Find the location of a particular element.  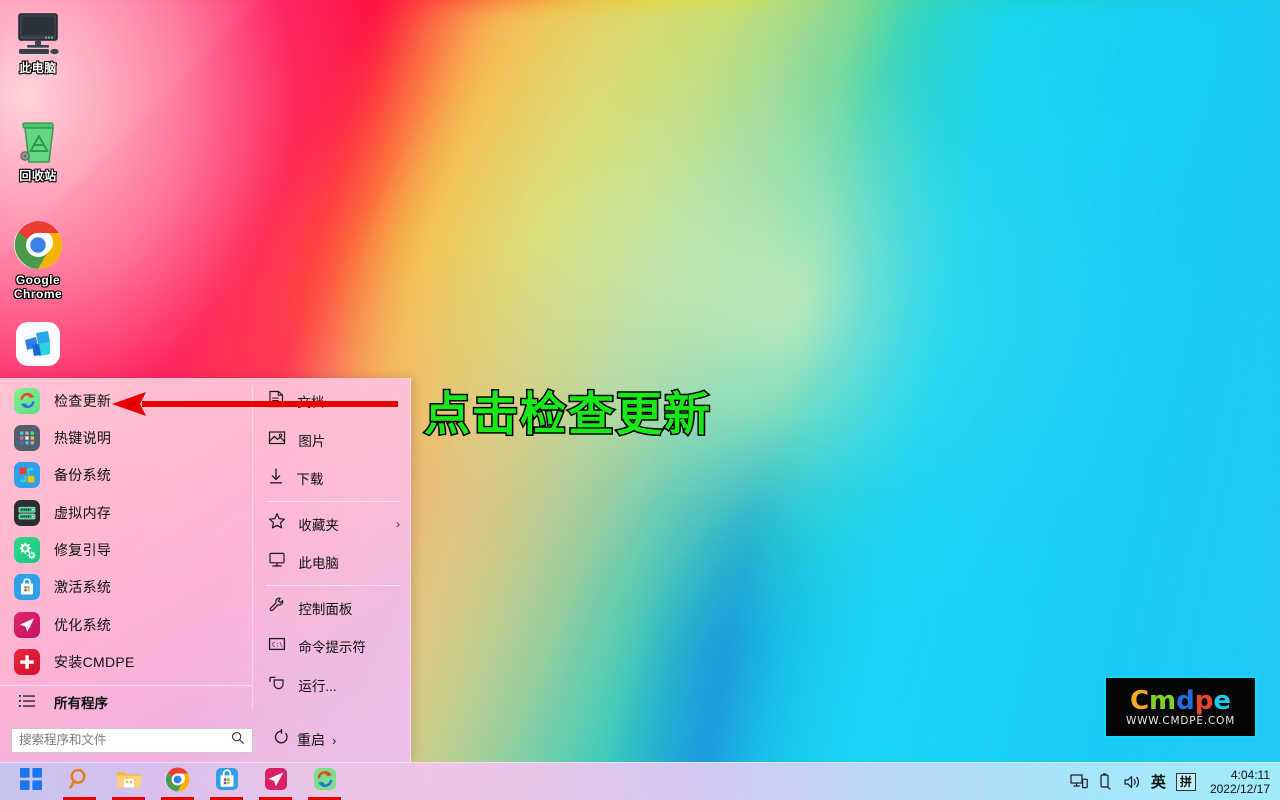

clock: 4:04:11 2022/12/17 is located at coordinates (1238, 782).